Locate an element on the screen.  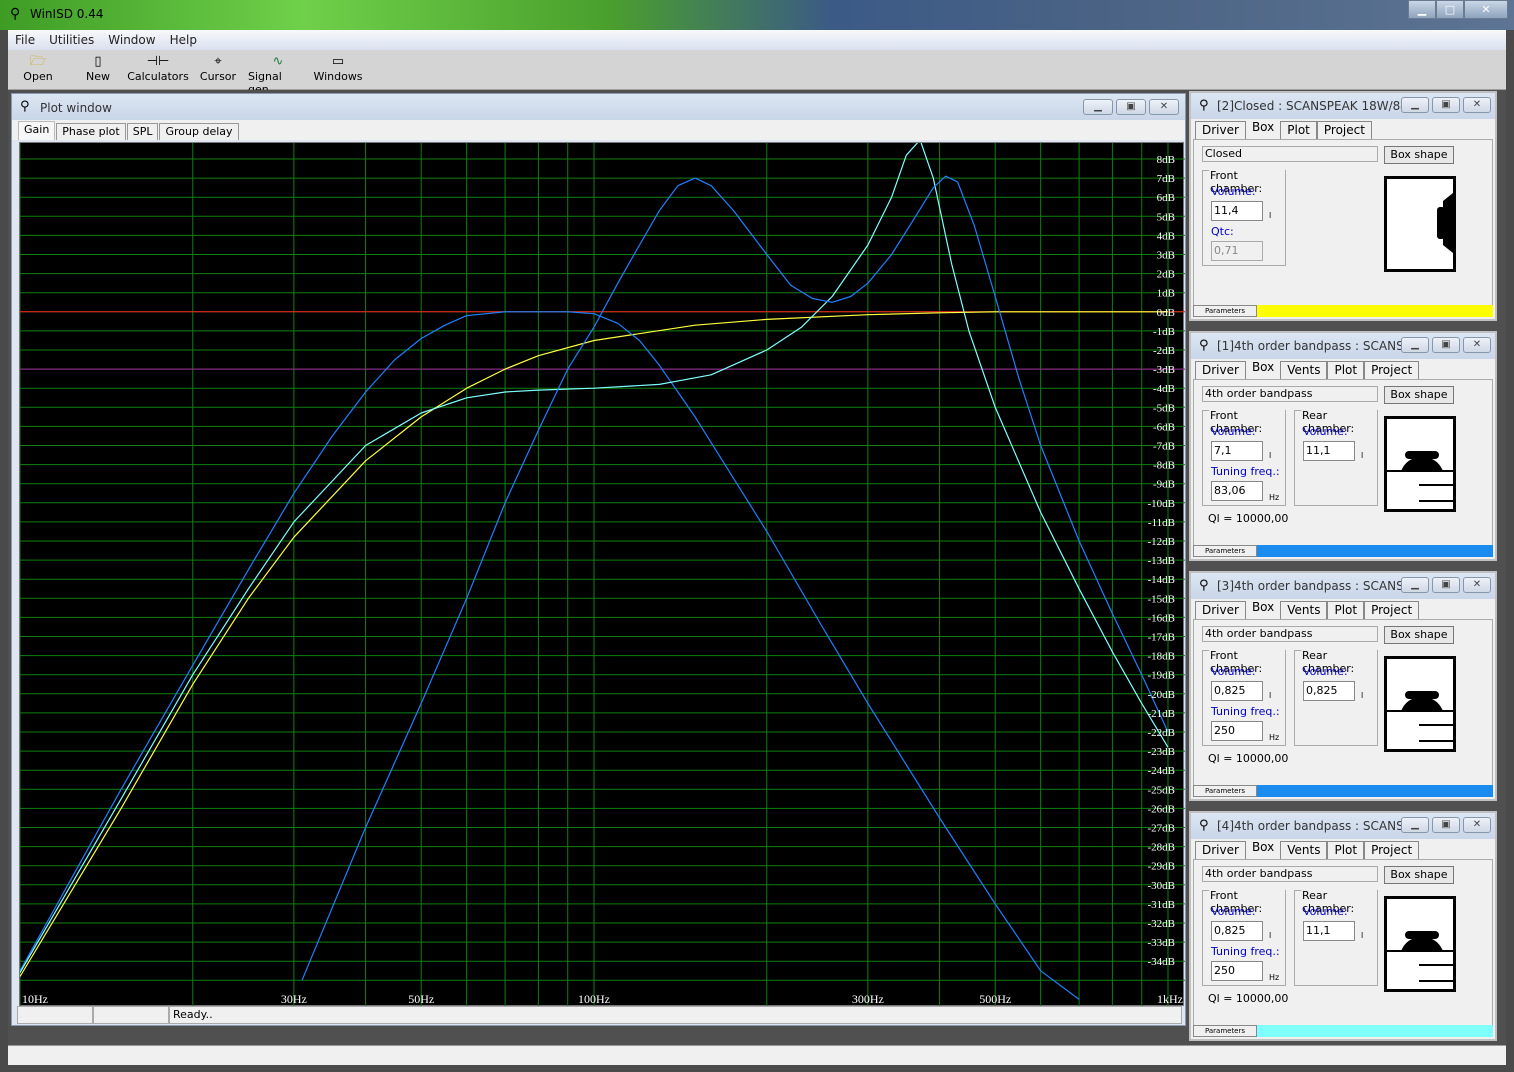
front-second-input: 83,06 is located at coordinates (1237, 491).